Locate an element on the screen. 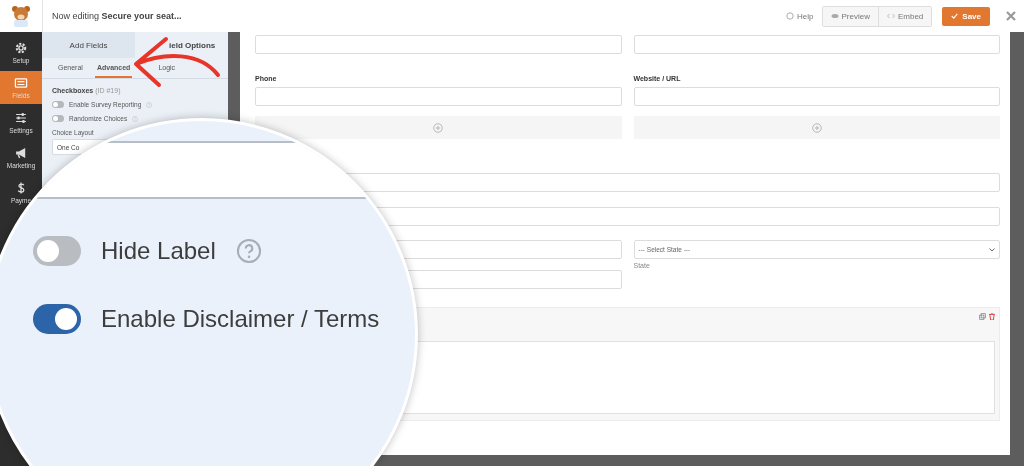 The image size is (1024, 466). duplicate-icon is located at coordinates (982, 316).